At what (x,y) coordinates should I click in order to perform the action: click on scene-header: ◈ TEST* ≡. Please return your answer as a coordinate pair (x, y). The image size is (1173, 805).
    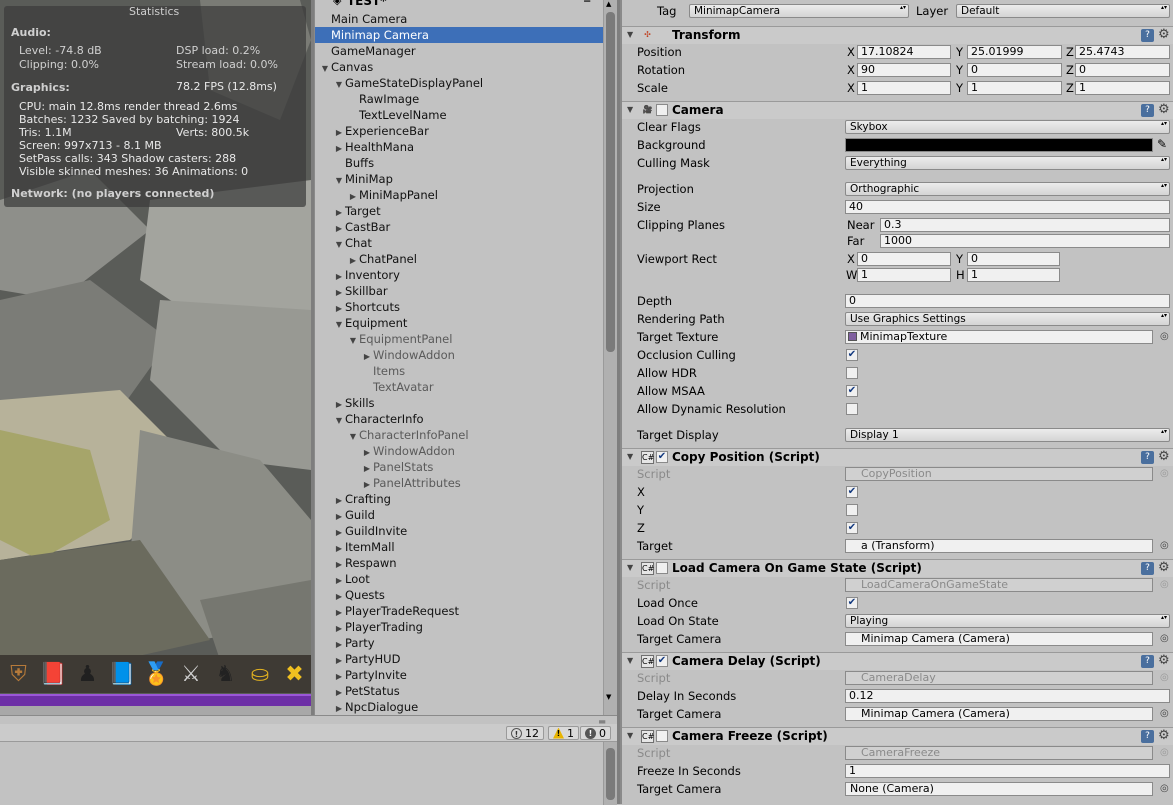
    Looking at the image, I should click on (466, 4).